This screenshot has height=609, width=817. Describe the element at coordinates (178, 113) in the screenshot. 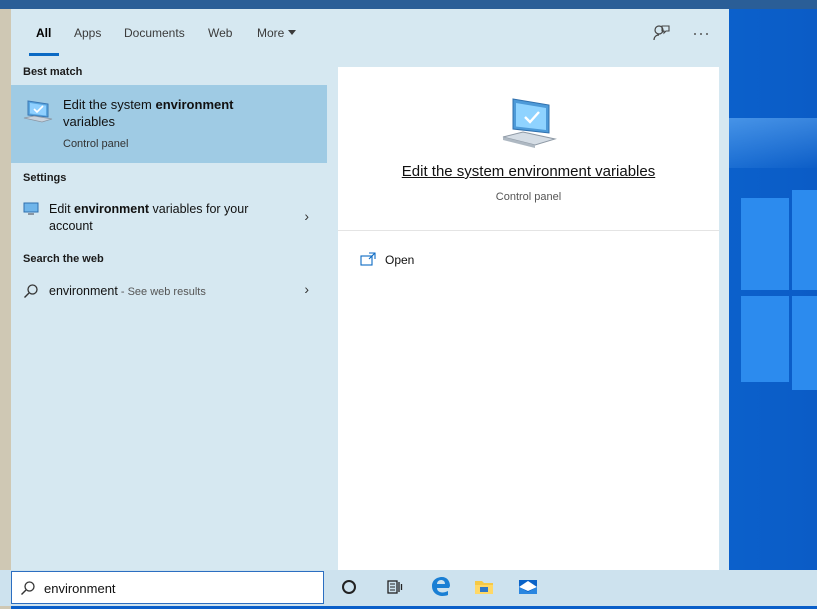

I see `best-match-title: Edit the system environment variables` at that location.